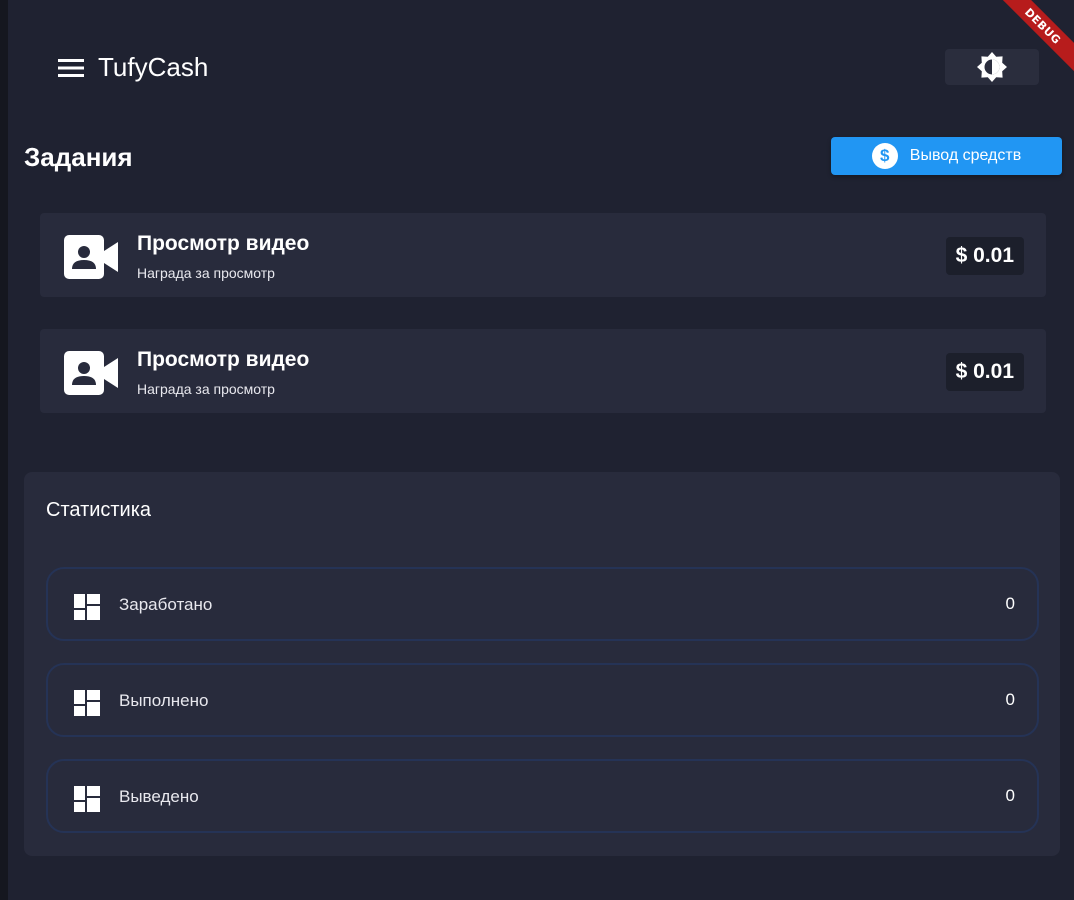  Describe the element at coordinates (541, 68) in the screenshot. I see `app-bar: TufyCash` at that location.